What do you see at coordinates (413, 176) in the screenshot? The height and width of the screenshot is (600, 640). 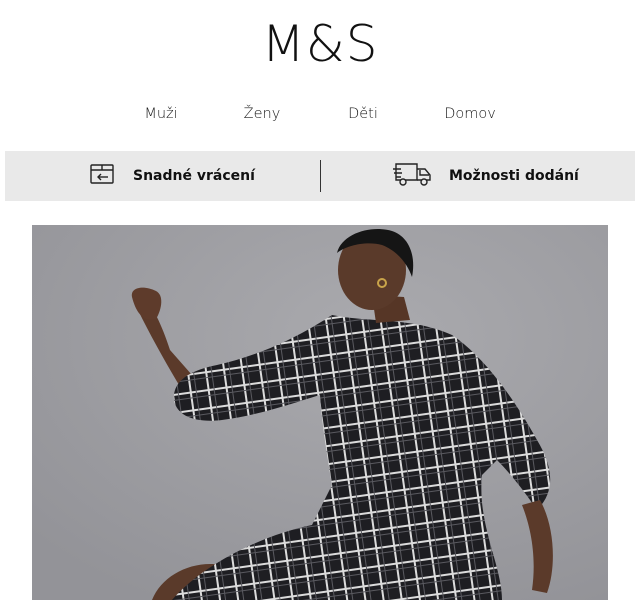 I see `delivery-truck-icon` at bounding box center [413, 176].